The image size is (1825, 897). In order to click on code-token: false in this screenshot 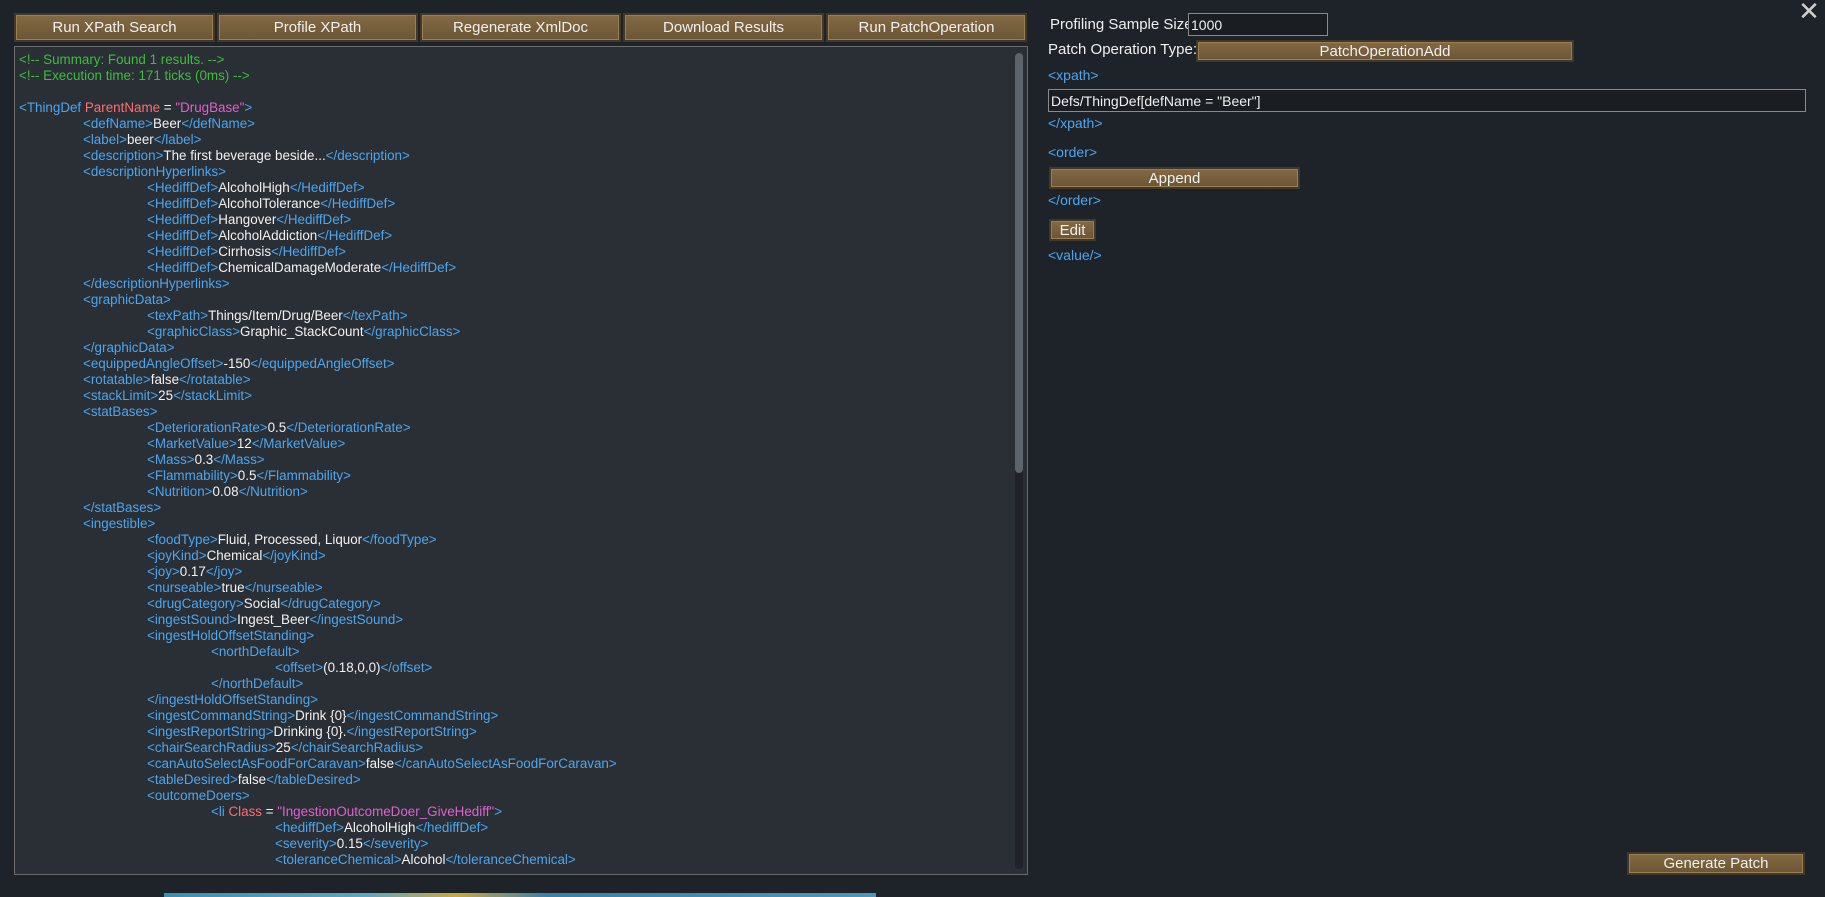, I will do `click(380, 763)`.